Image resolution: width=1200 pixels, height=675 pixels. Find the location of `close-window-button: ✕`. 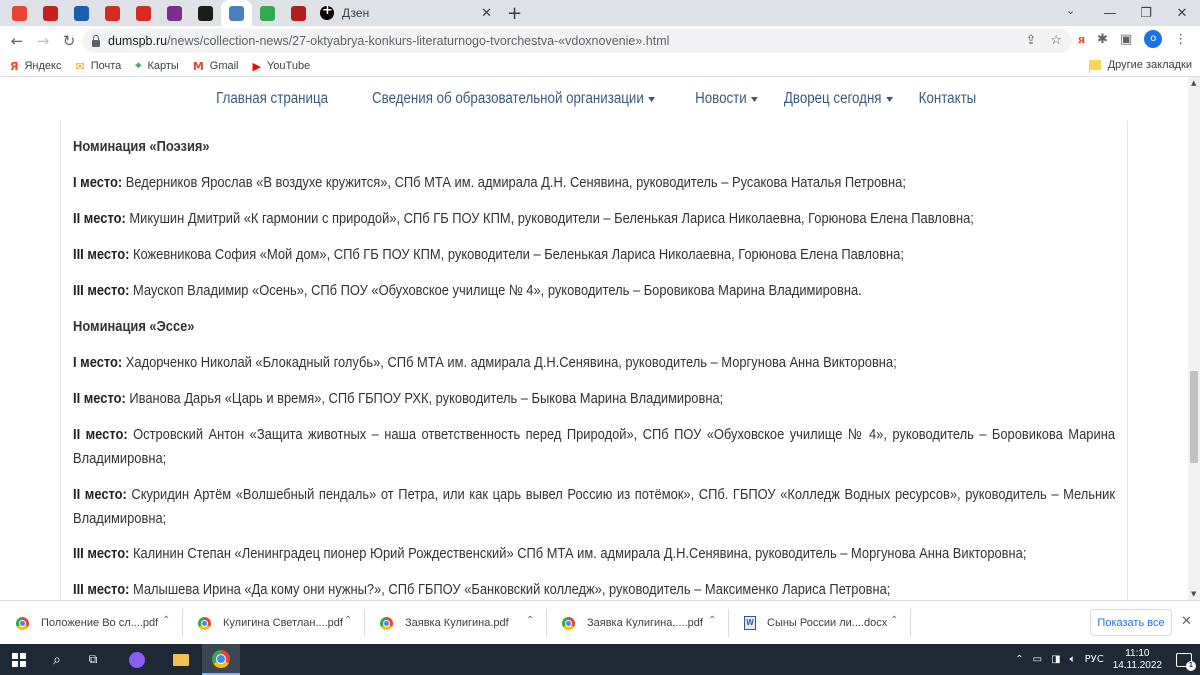

close-window-button: ✕ is located at coordinates (1182, 13).